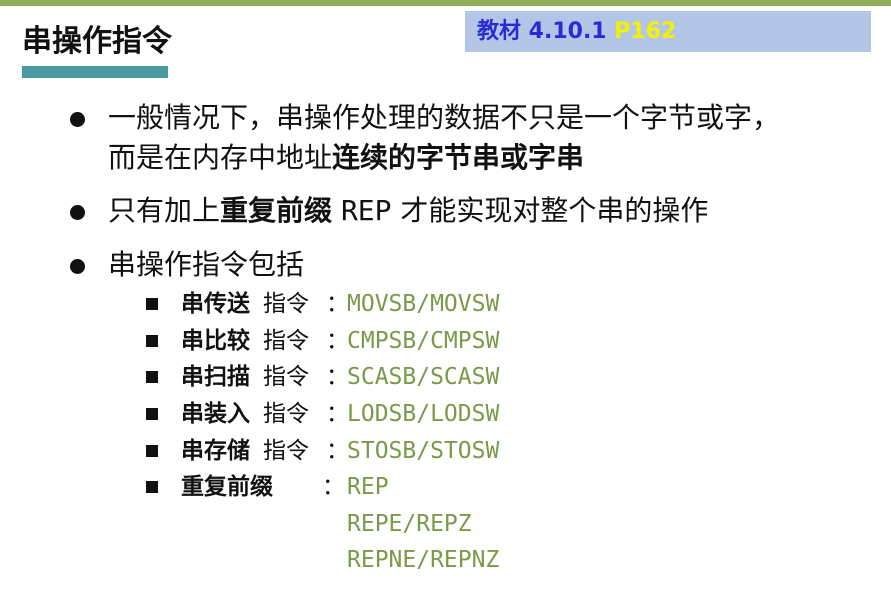 The width and height of the screenshot is (891, 603). I want to click on textbook-reference-box: 教材 4.10.1 P162, so click(668, 31).